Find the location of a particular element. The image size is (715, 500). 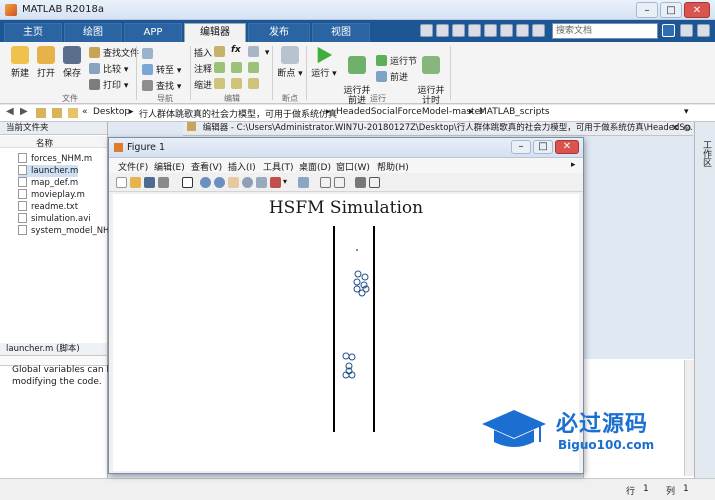

hide-plot-tools-icon is located at coordinates (360, 182).